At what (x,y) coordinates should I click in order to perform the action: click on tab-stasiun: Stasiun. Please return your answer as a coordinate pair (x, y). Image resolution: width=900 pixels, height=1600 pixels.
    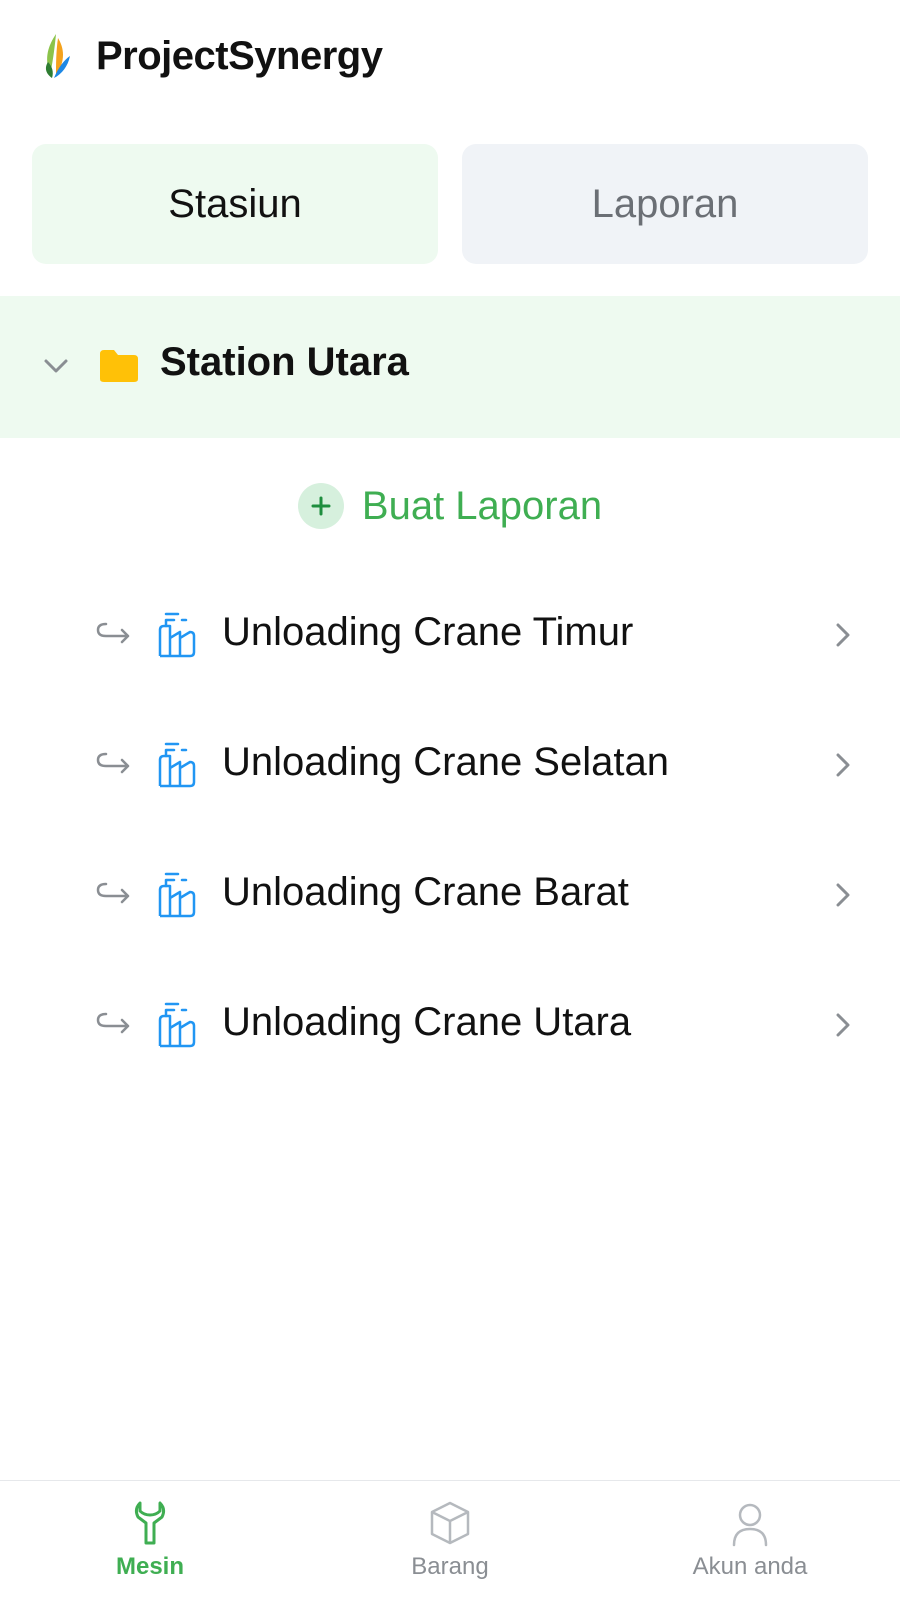
    Looking at the image, I should click on (235, 204).